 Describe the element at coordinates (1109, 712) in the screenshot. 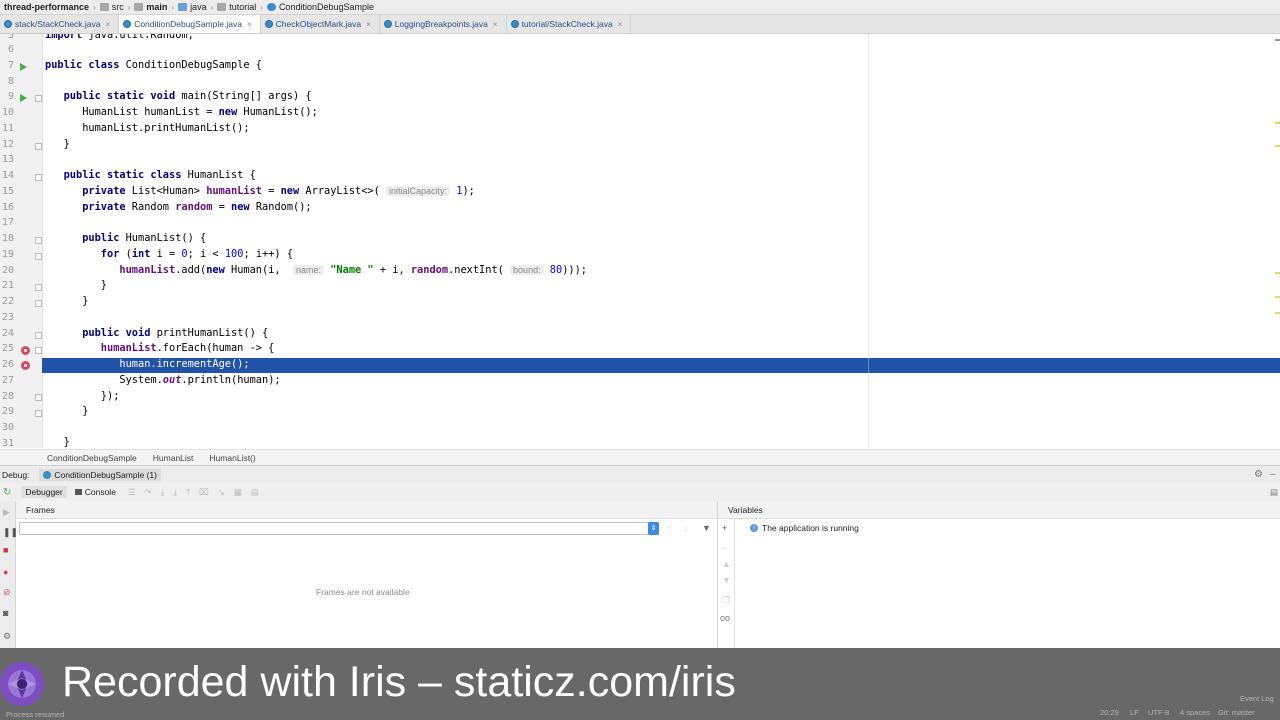

I see `status-position: 20:29` at that location.